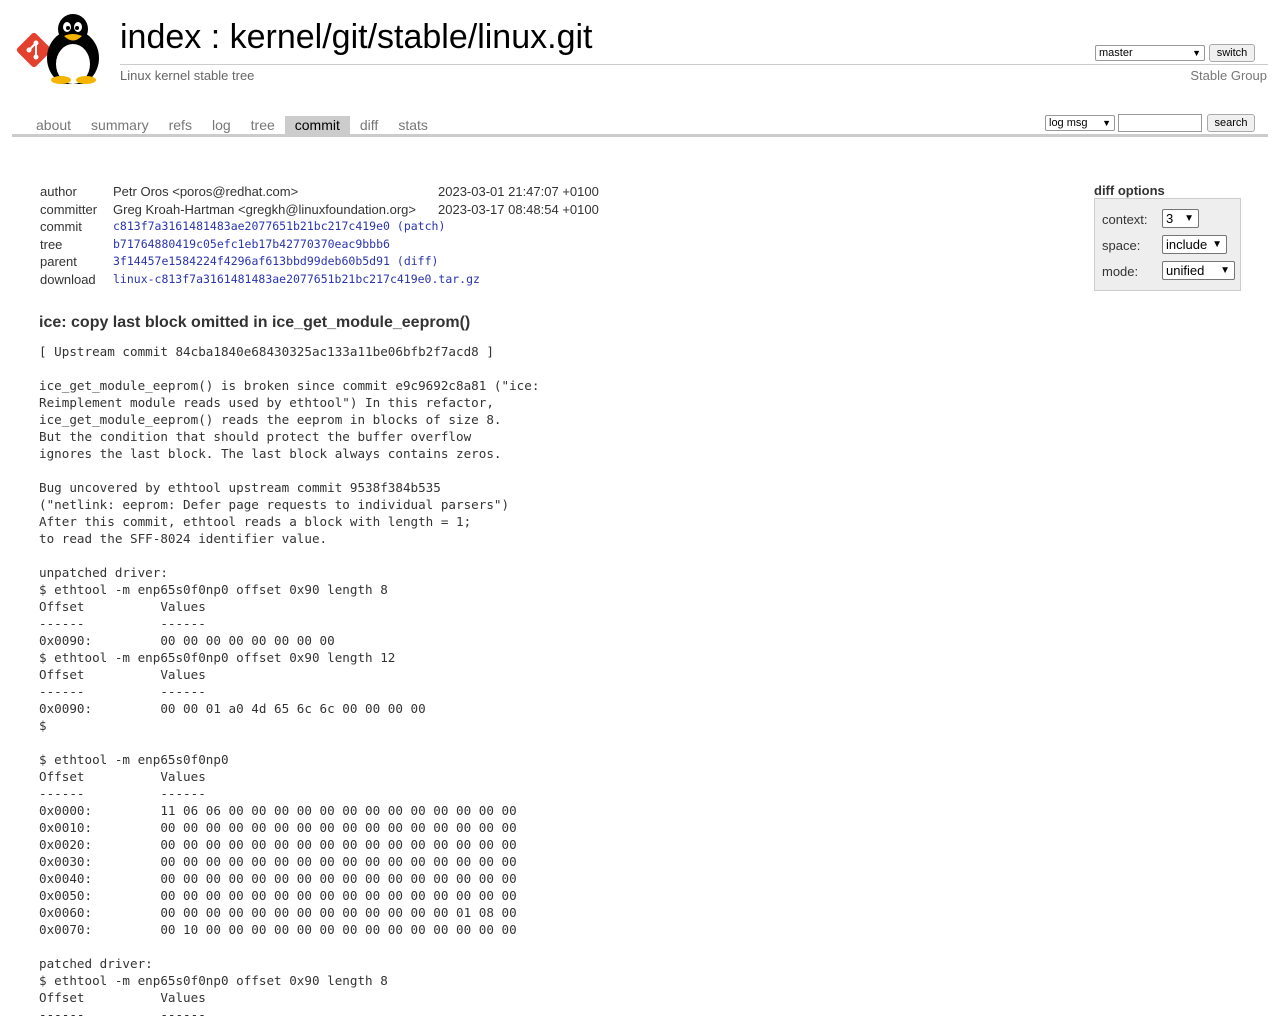 This screenshot has height=1024, width=1280. I want to click on commit-label: commit, so click(61, 227).